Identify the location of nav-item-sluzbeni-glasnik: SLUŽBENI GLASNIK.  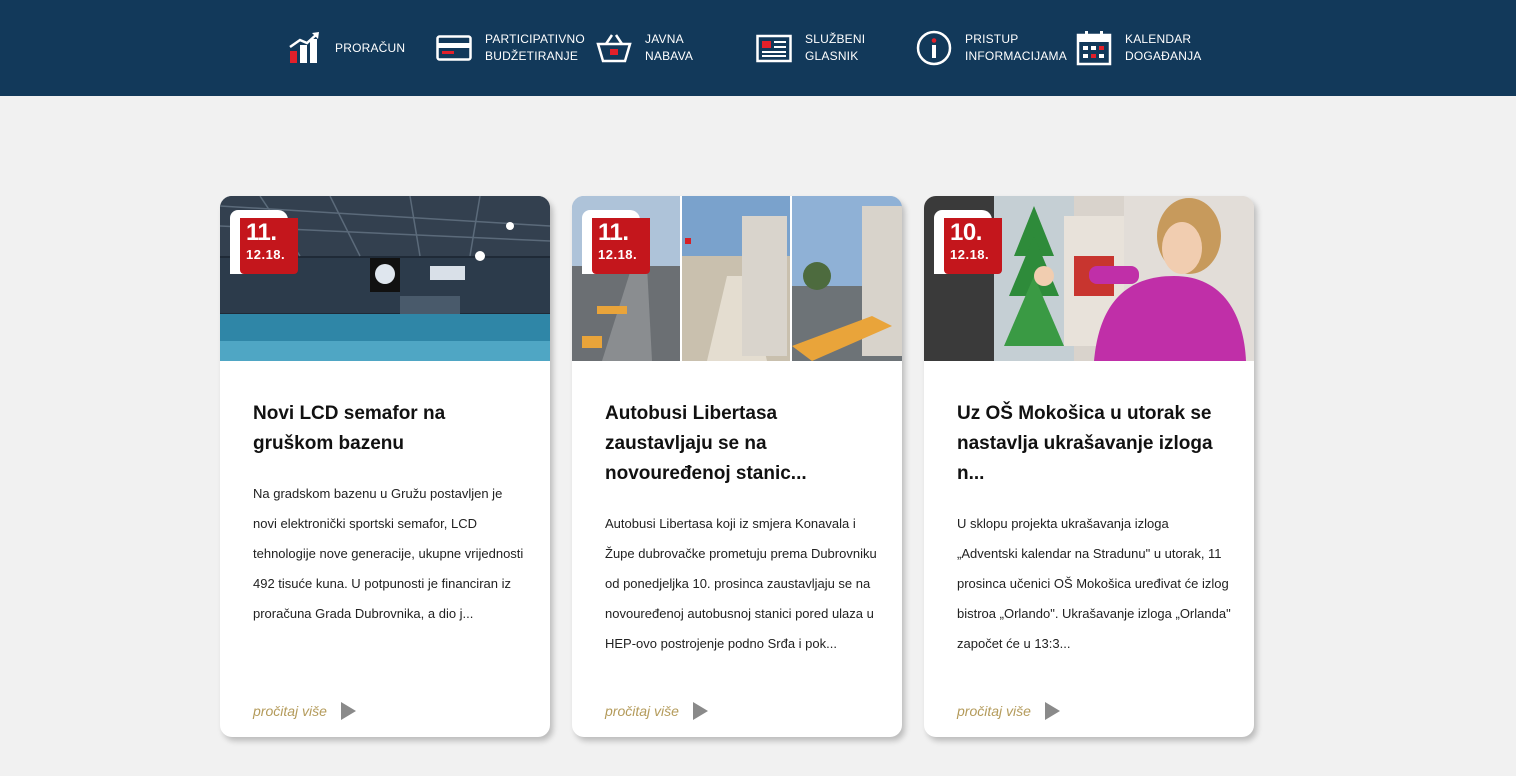
(810, 48).